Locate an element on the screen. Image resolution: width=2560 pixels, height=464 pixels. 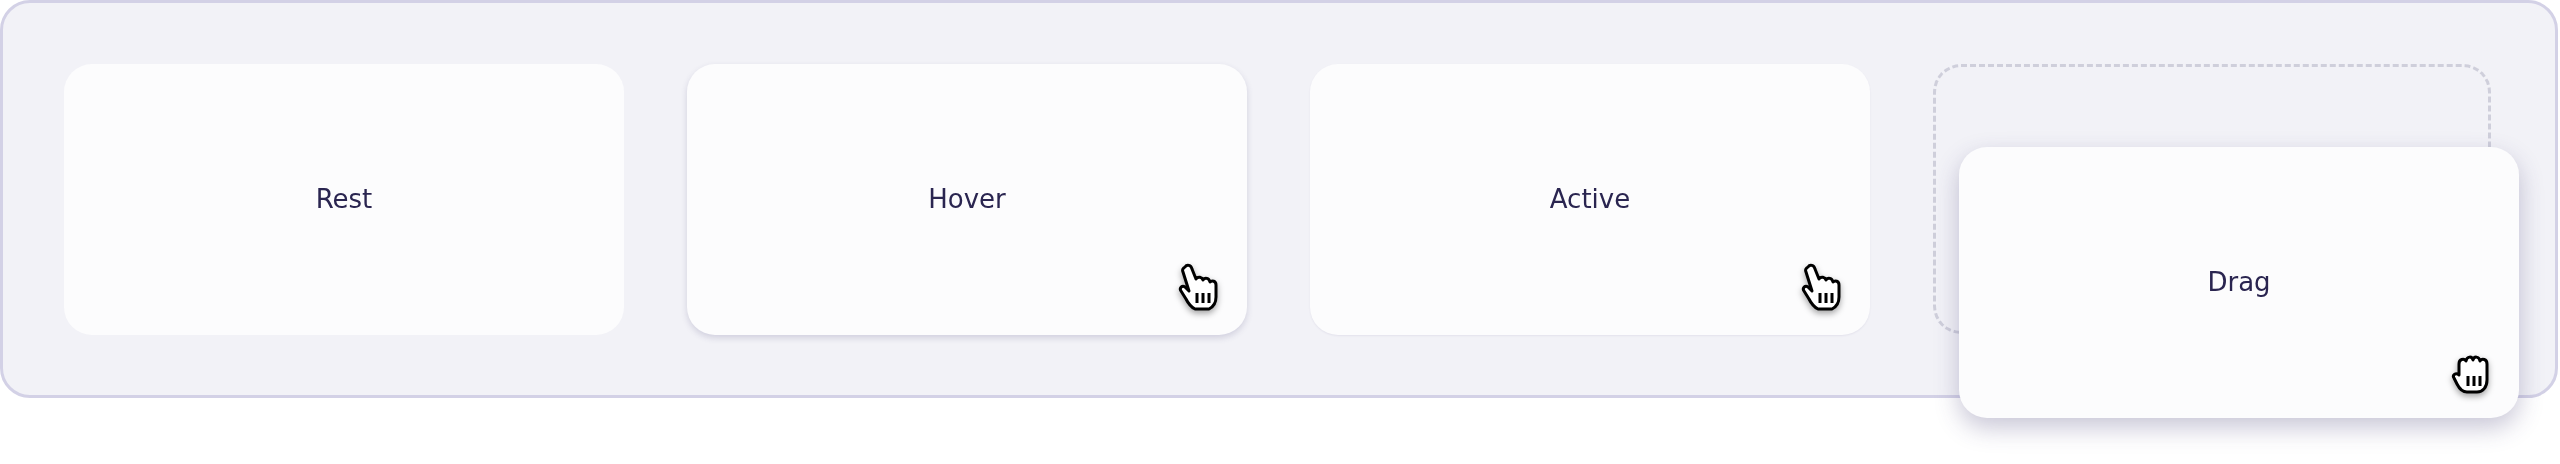
state-card: Hover is located at coordinates (967, 199).